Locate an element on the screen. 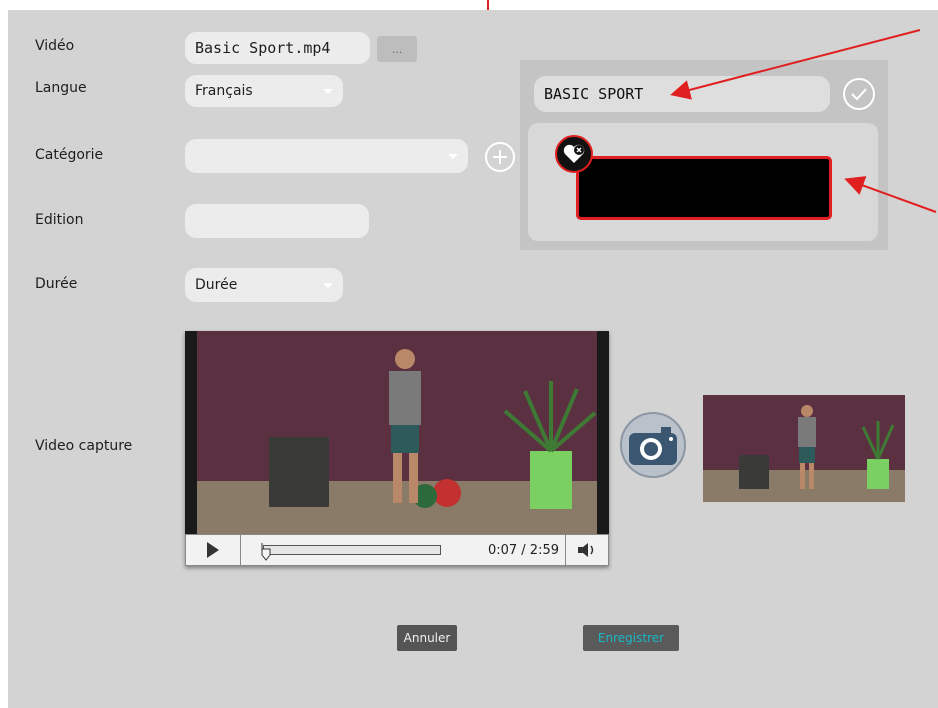 This screenshot has height=708, width=938. time-display: 0:07 / 2:59 is located at coordinates (523, 550).